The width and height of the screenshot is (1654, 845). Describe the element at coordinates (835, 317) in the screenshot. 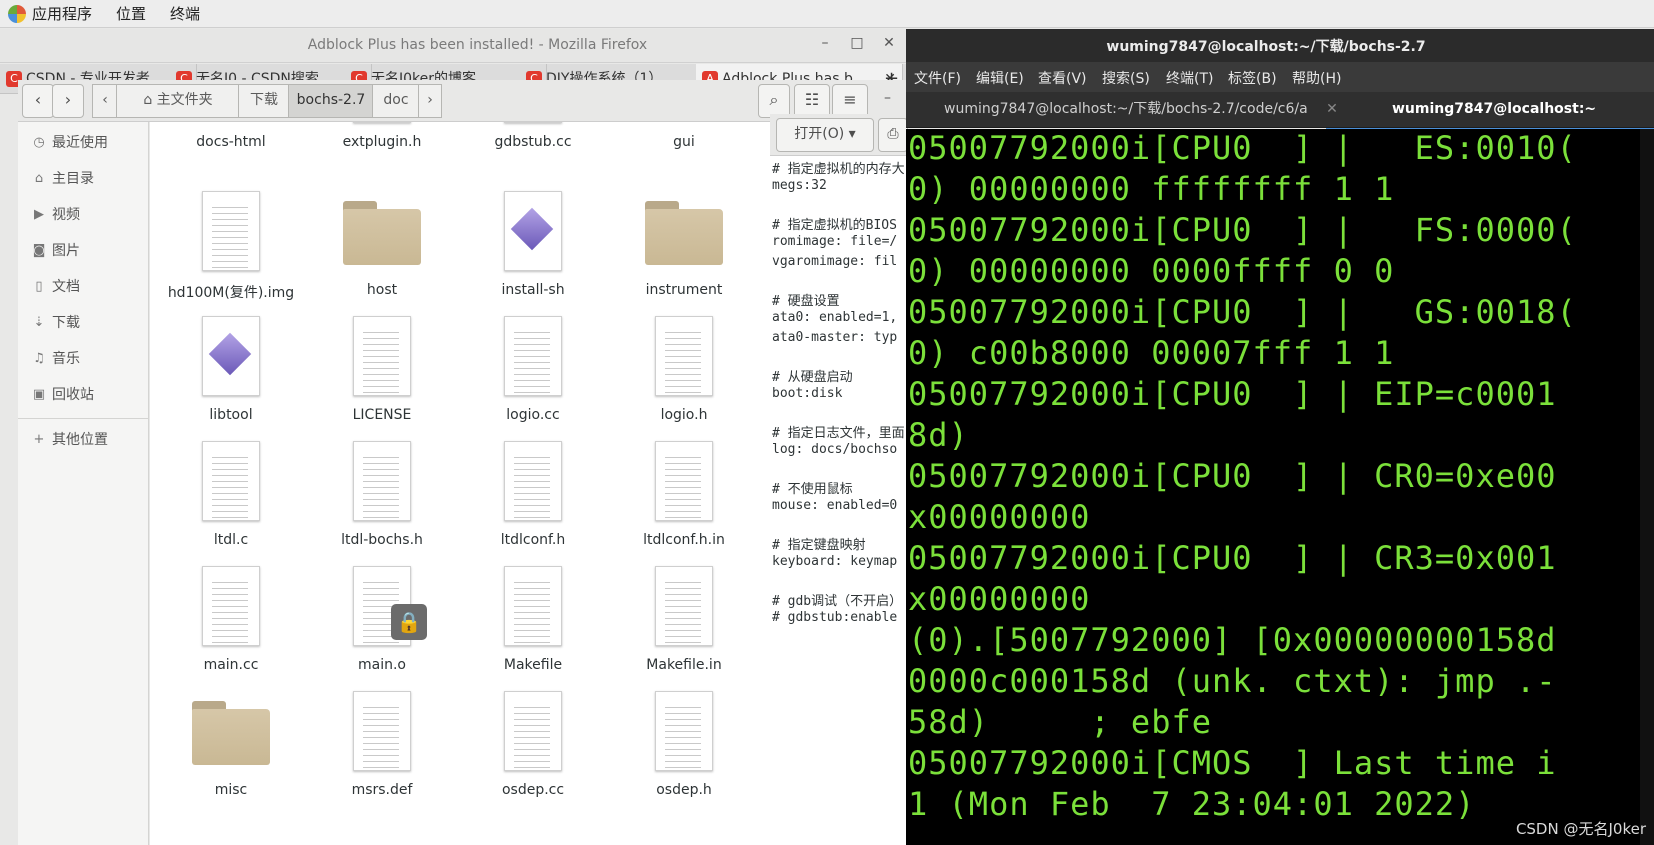

I see `editor-line: ata0: enabled=1,` at that location.